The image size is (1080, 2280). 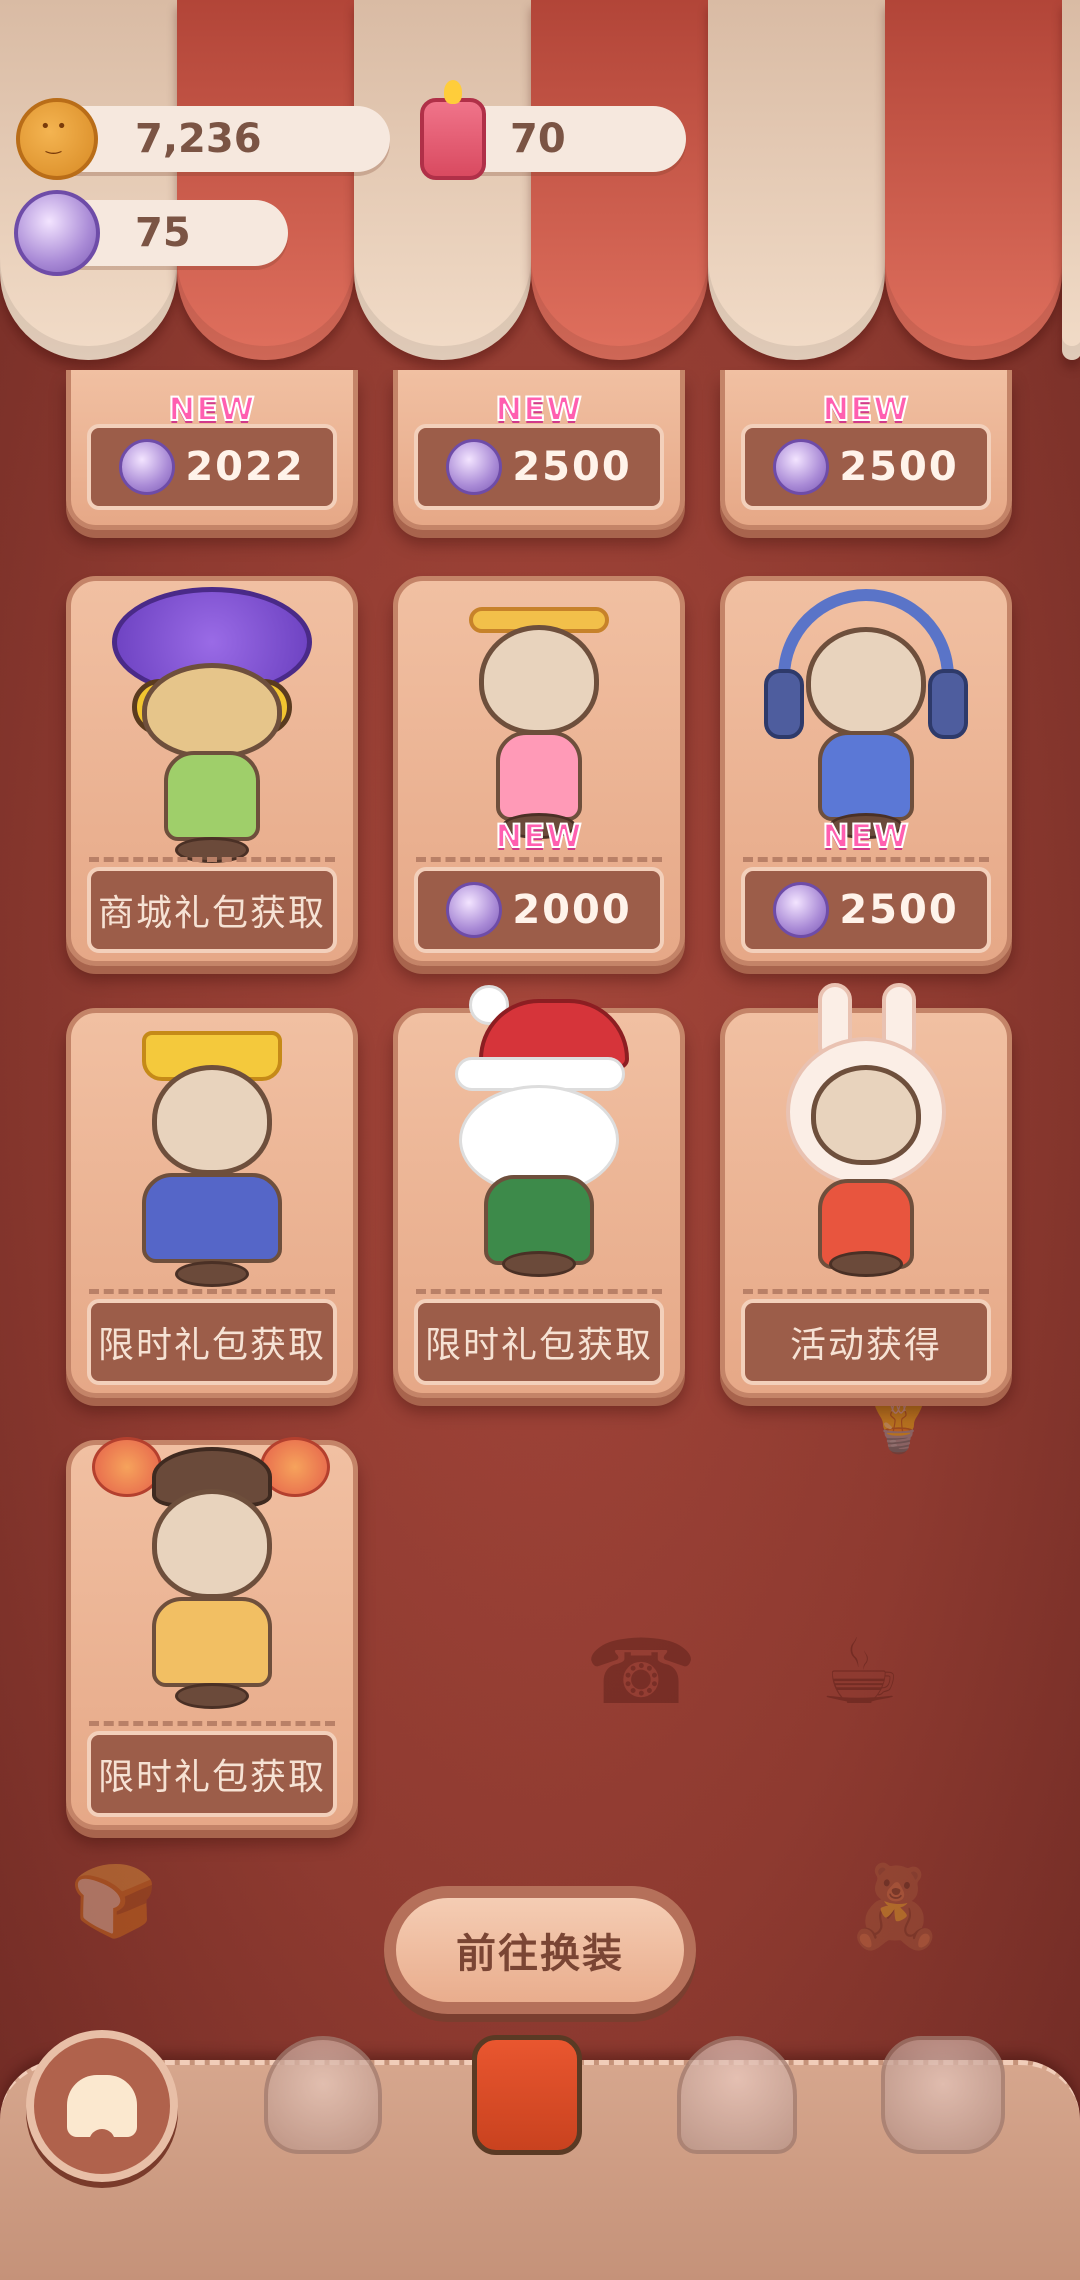 What do you see at coordinates (114, 1901) in the screenshot?
I see `bread-doodle-icon: 🍞` at bounding box center [114, 1901].